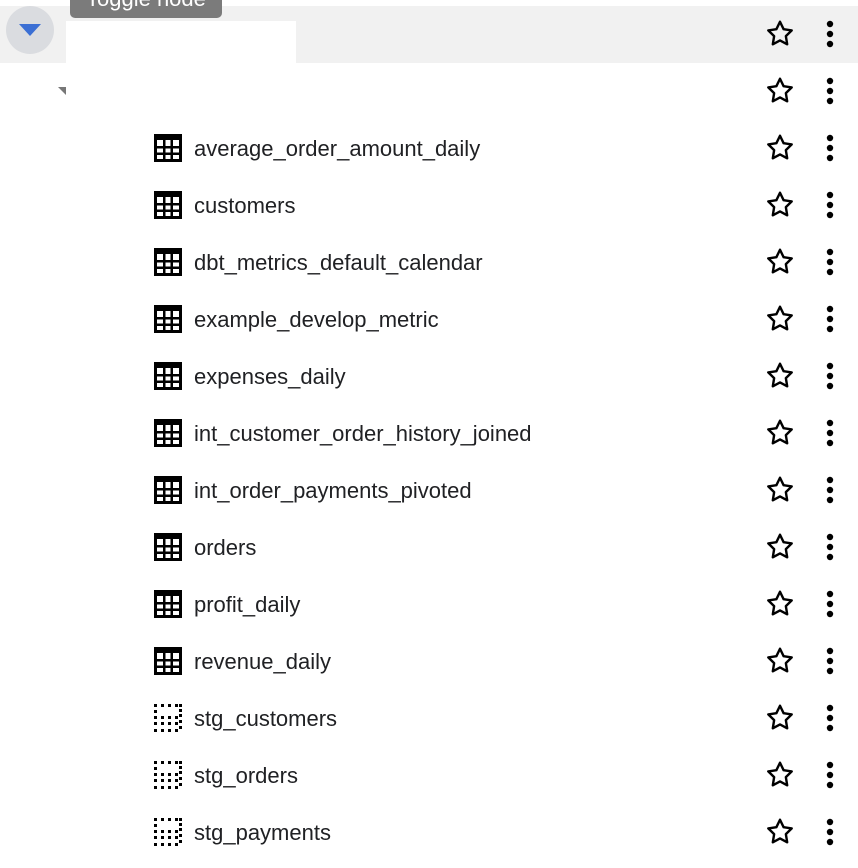 The width and height of the screenshot is (858, 868). I want to click on table-name: int_order_payments_pivoted, so click(333, 490).